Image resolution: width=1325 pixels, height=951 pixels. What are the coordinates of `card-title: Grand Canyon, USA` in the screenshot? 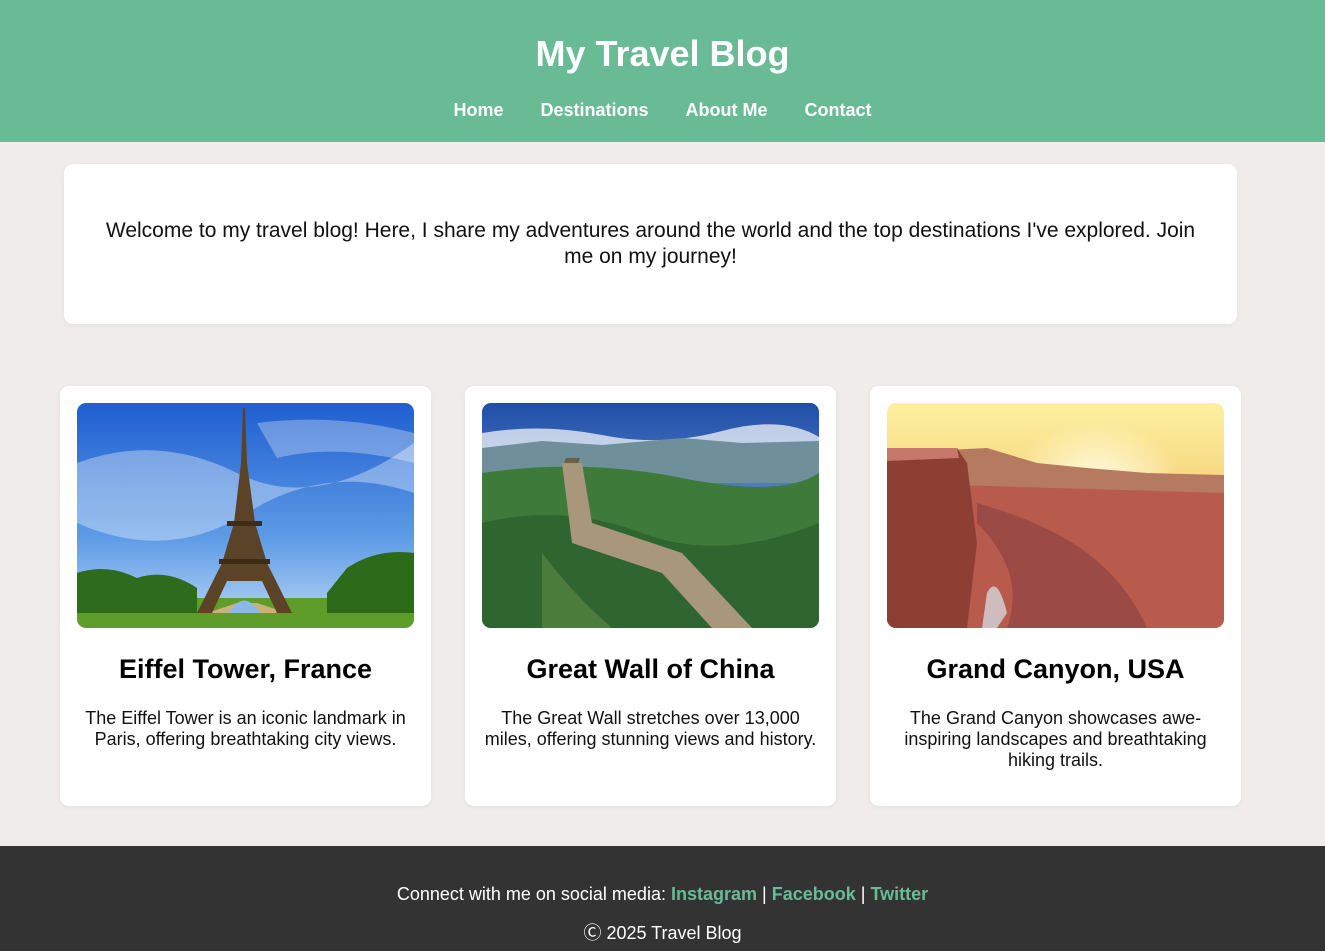 It's located at (1055, 669).